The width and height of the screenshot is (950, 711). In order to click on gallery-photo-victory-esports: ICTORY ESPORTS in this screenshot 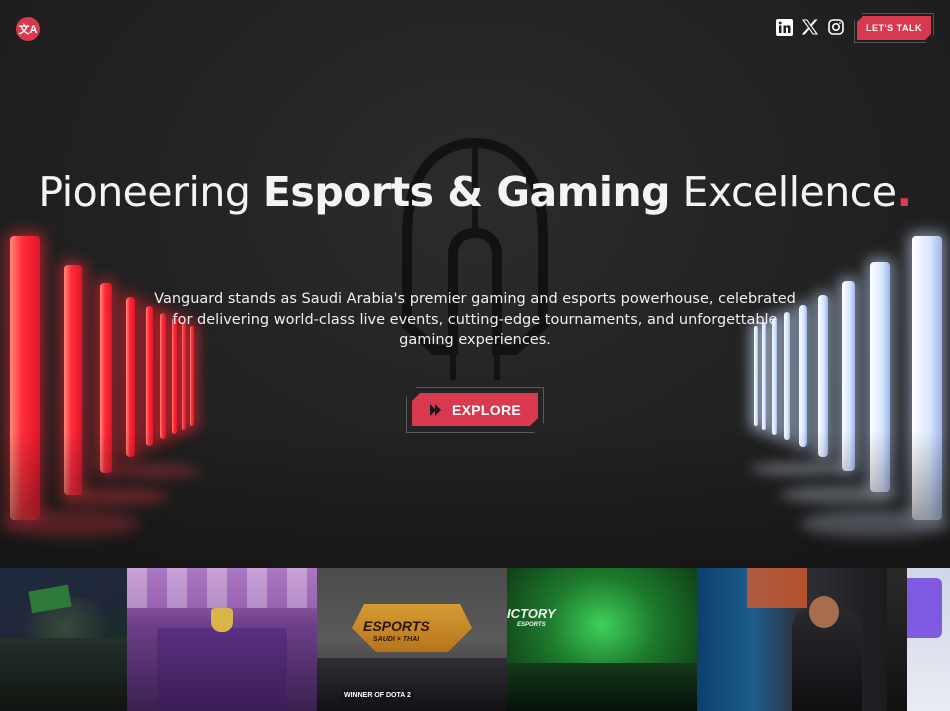, I will do `click(602, 639)`.